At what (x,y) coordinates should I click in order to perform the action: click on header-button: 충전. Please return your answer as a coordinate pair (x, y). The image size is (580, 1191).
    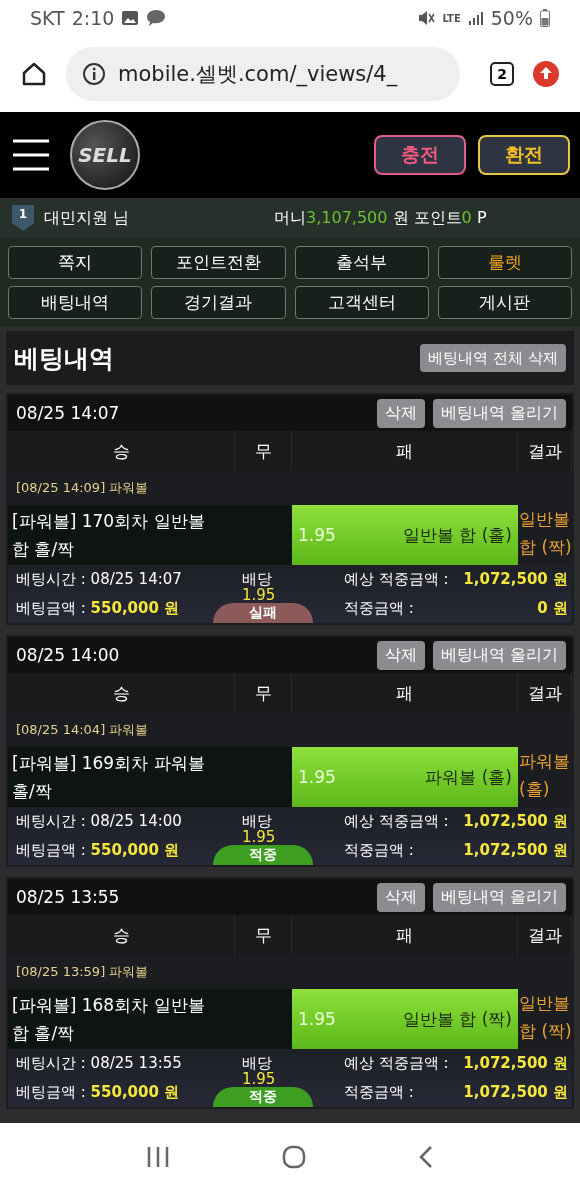
    Looking at the image, I should click on (420, 155).